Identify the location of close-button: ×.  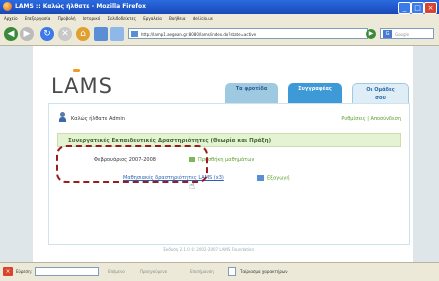
(430, 8).